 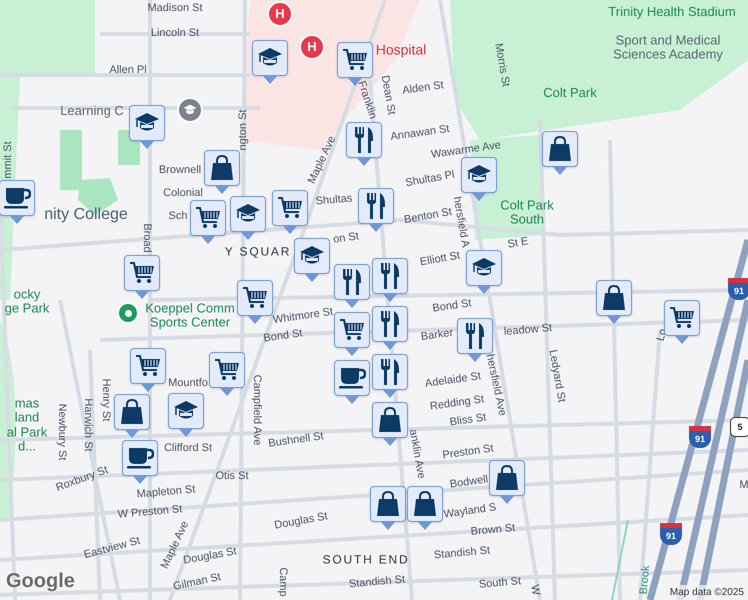 What do you see at coordinates (468, 420) in the screenshot?
I see `street-label: Bliss St` at bounding box center [468, 420].